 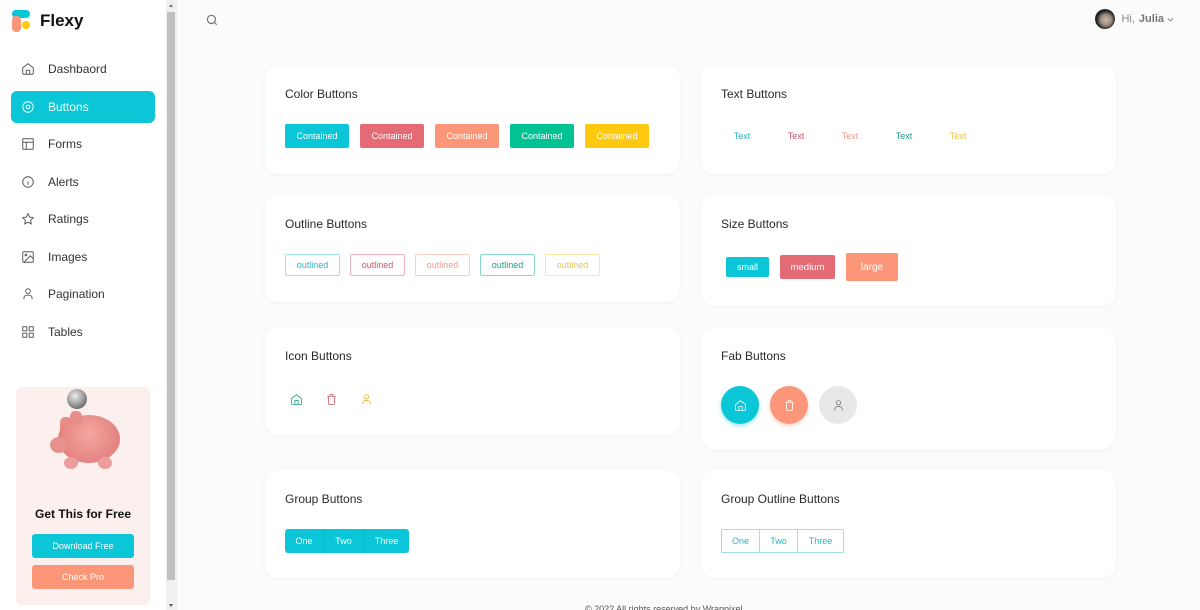 What do you see at coordinates (77, 69) in the screenshot?
I see `sidebar-item-label: Dashbaord` at bounding box center [77, 69].